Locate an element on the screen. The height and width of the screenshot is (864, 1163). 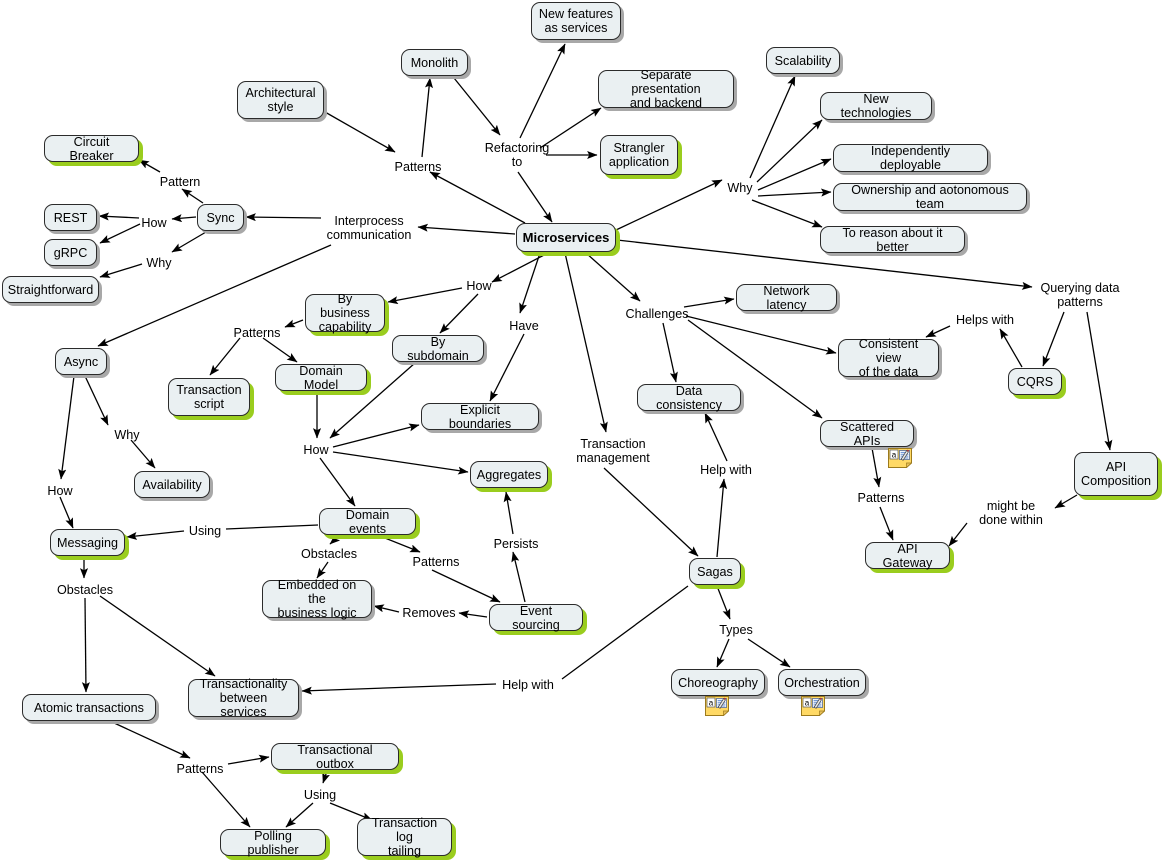
concept-transaction-script: Transaction script is located at coordinates (209, 397).